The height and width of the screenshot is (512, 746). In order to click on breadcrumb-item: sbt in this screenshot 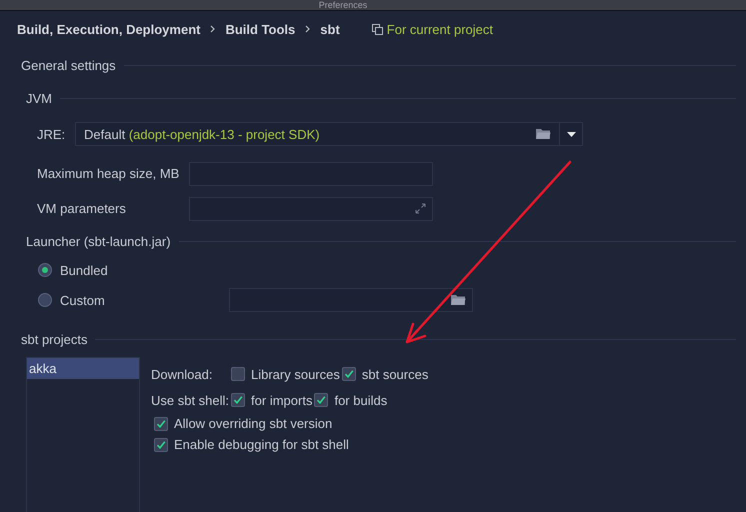, I will do `click(330, 29)`.